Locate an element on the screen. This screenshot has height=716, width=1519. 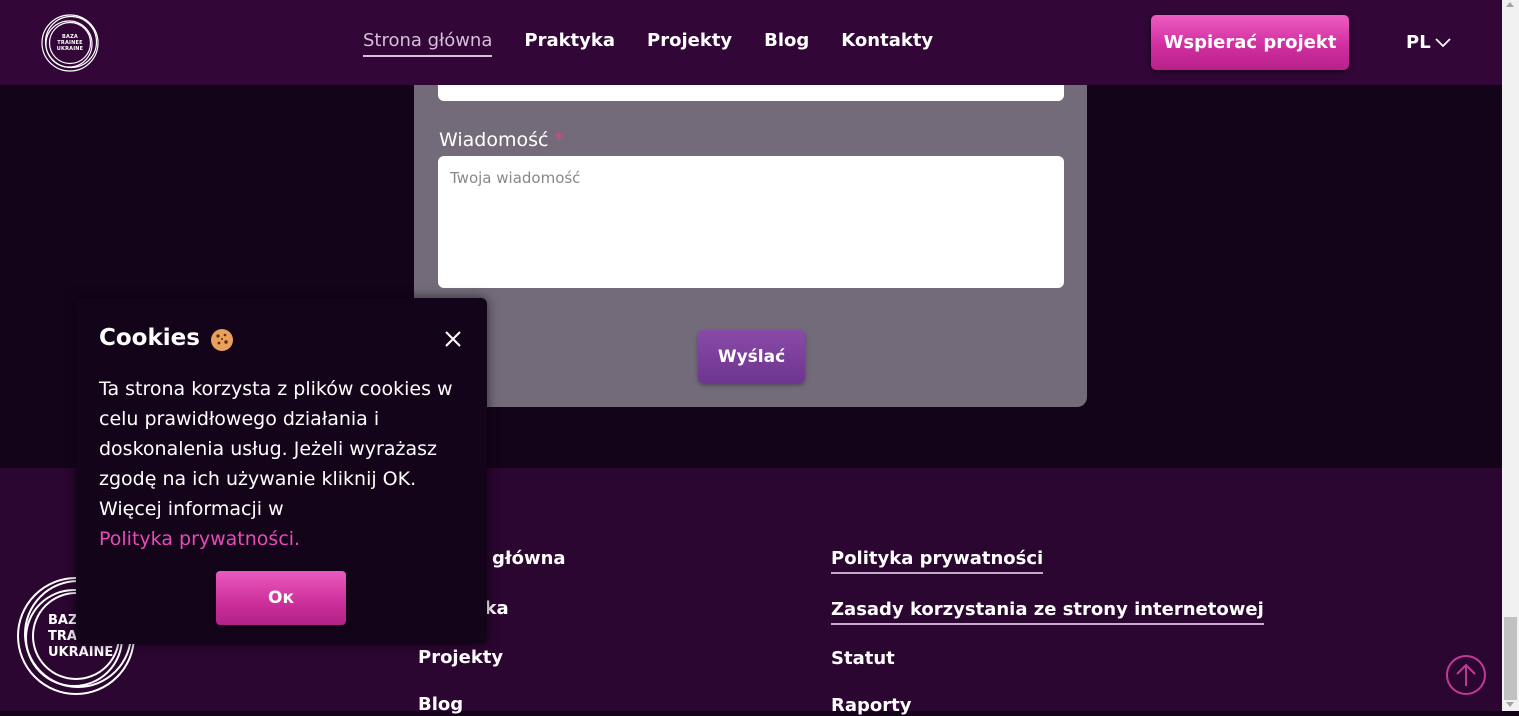
logo-text: BAZA TRAINEE UKRAINE is located at coordinates (70, 43).